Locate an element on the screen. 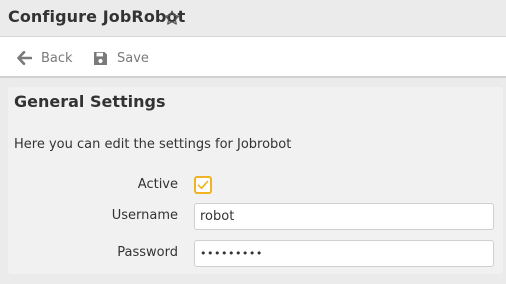 The image size is (506, 284). password-input is located at coordinates (344, 253).